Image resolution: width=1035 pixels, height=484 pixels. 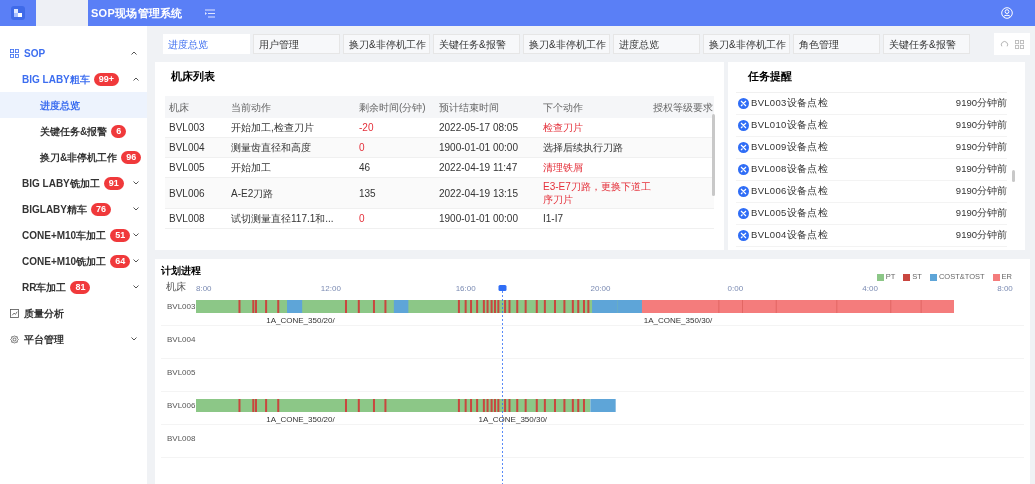 I want to click on column-header: 下个动作, so click(x=563, y=107).